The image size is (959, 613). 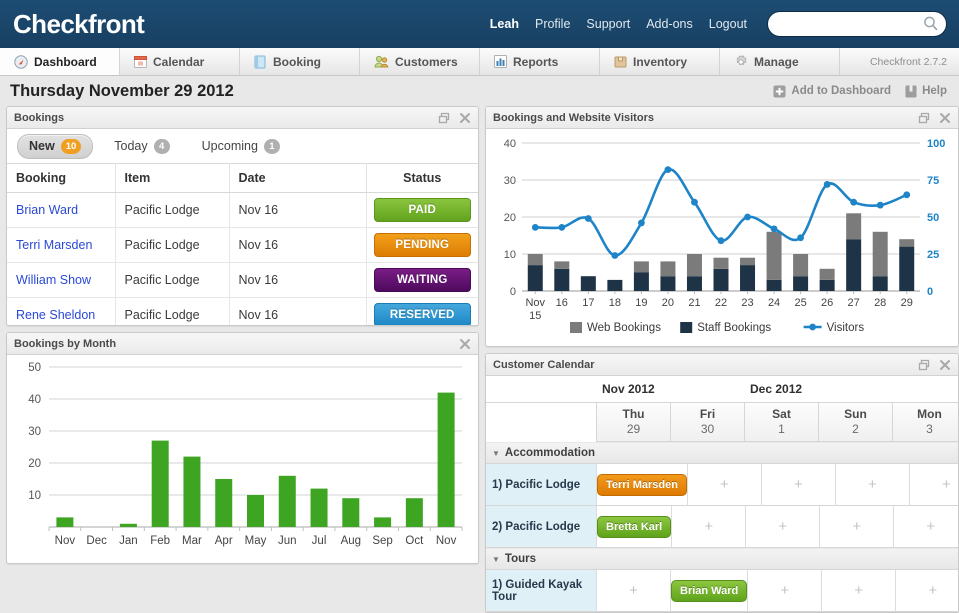 What do you see at coordinates (422, 280) in the screenshot?
I see `status-badge: WAITING` at bounding box center [422, 280].